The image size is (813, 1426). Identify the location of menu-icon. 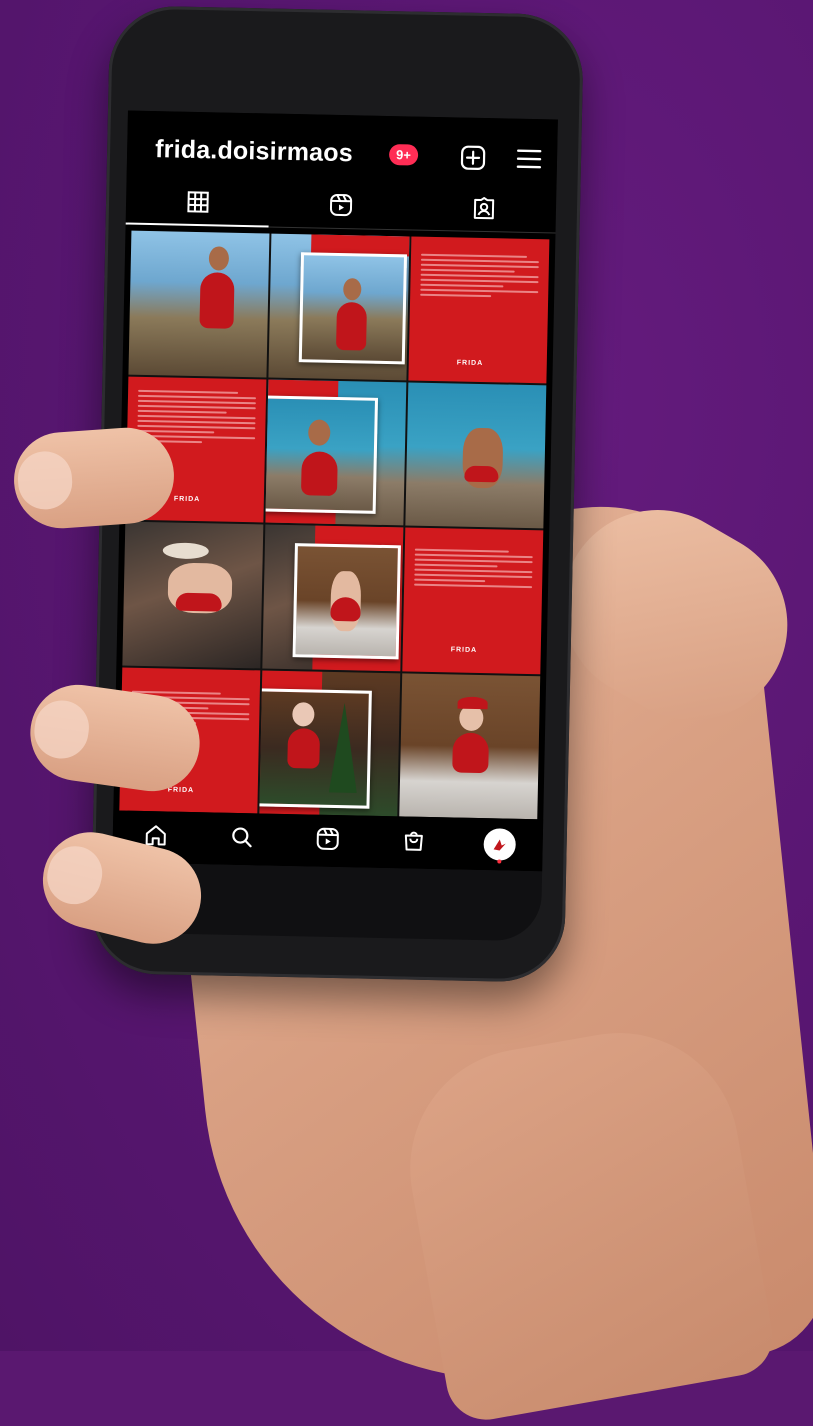
(529, 159).